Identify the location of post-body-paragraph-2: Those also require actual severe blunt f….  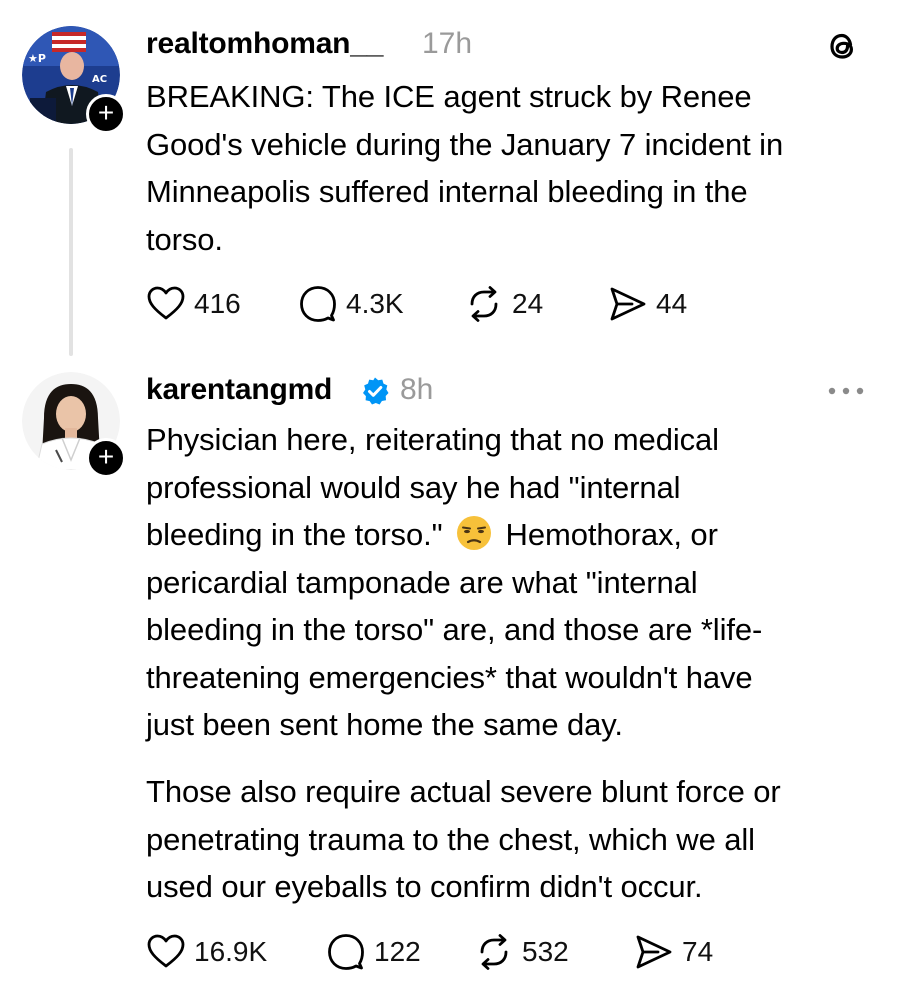
(516, 839).